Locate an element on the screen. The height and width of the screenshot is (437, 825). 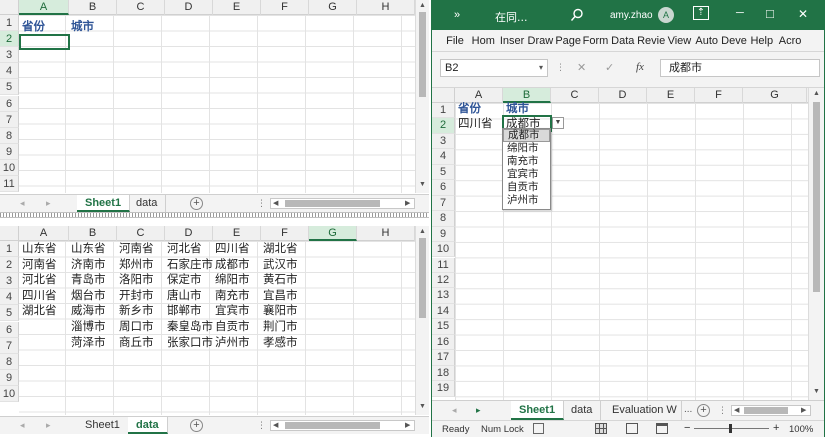
column-header-h: H is located at coordinates (386, 233).